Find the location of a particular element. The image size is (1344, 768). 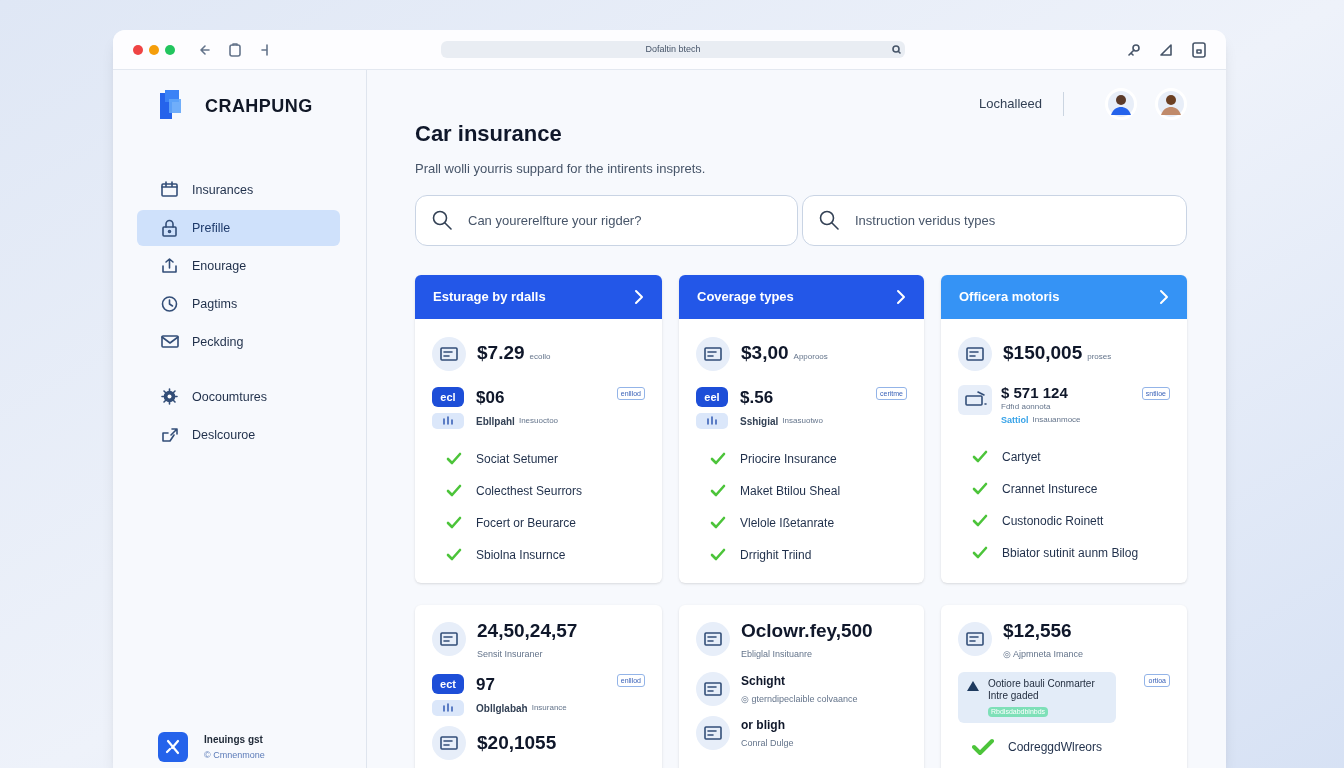

amount: $ 571 124 is located at coordinates (1035, 392).